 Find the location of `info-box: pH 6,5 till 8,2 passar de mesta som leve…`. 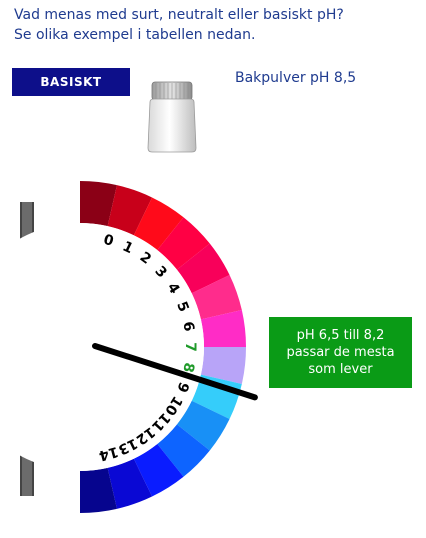

info-box: pH 6,5 till 8,2 passar de mesta som leve… is located at coordinates (340, 352).